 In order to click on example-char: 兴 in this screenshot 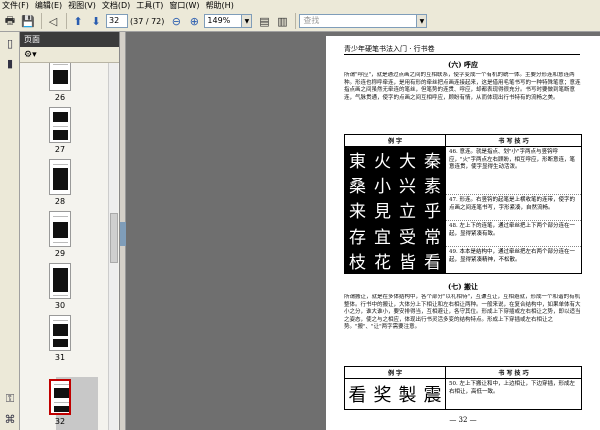, I will do `click(407, 187)`.